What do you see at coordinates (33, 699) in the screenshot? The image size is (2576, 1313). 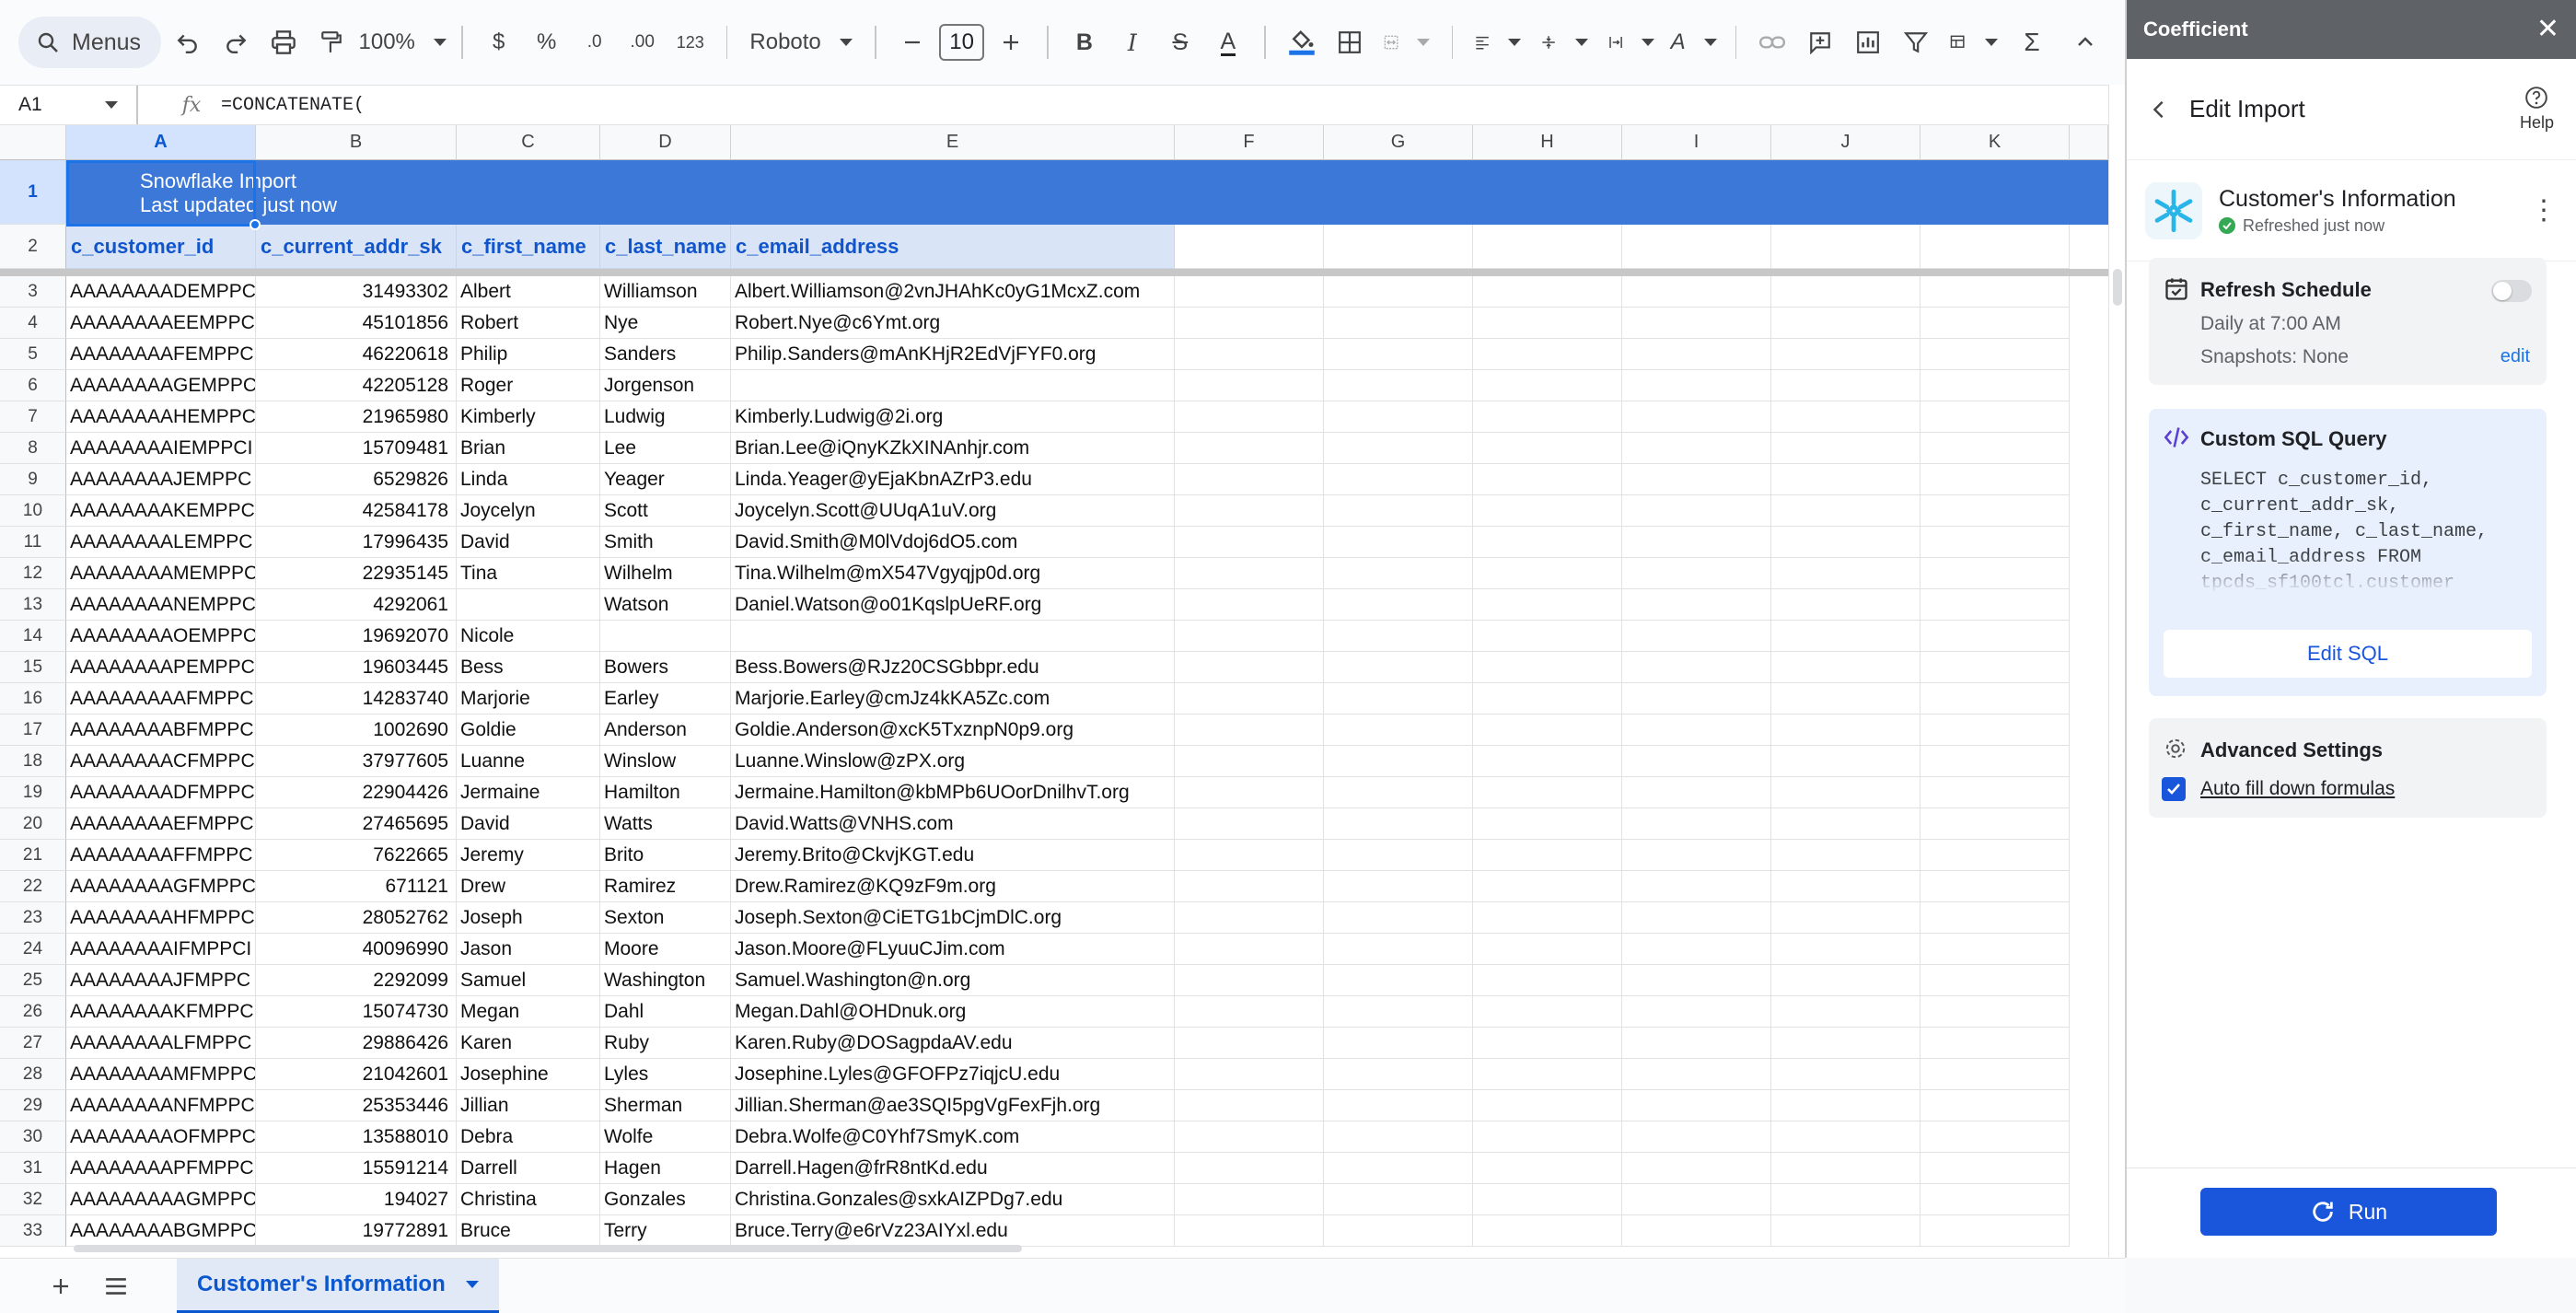 I see `row-number: 16` at bounding box center [33, 699].